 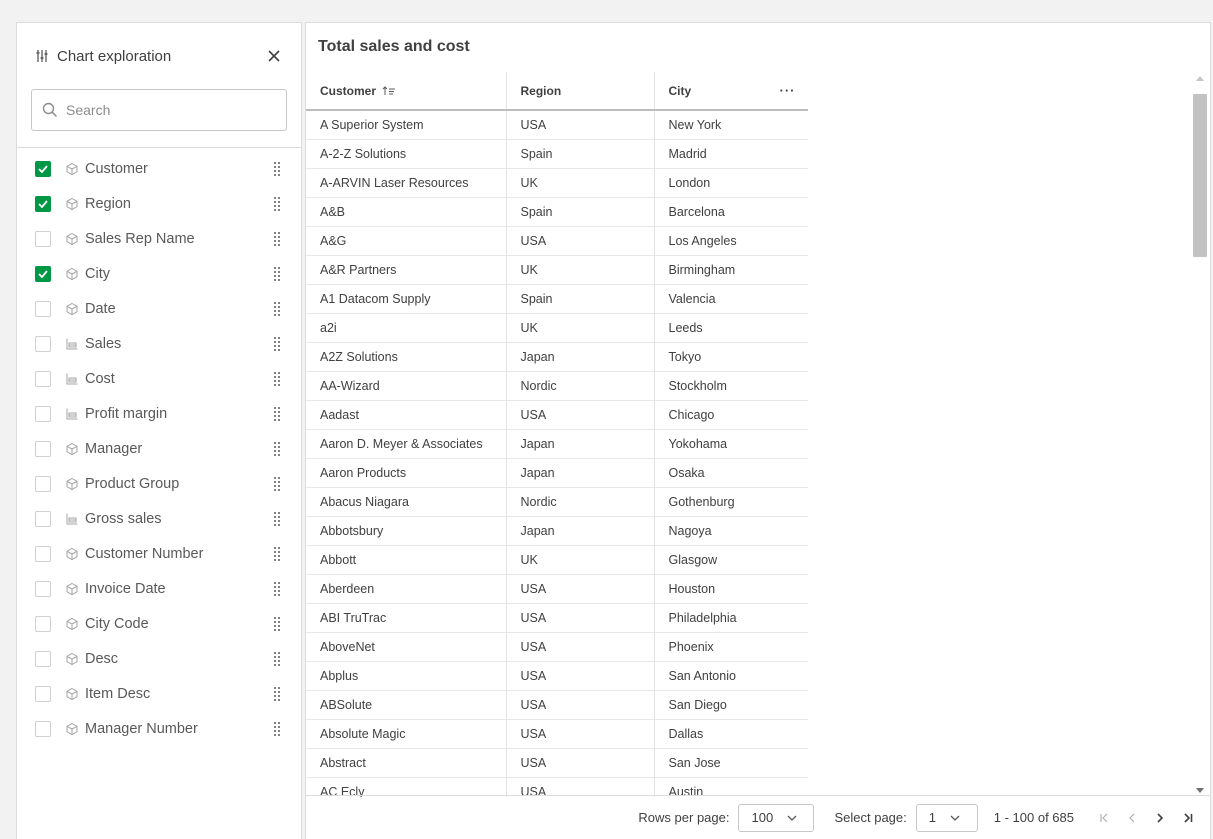 I want to click on field-item: Date, so click(x=159, y=308).